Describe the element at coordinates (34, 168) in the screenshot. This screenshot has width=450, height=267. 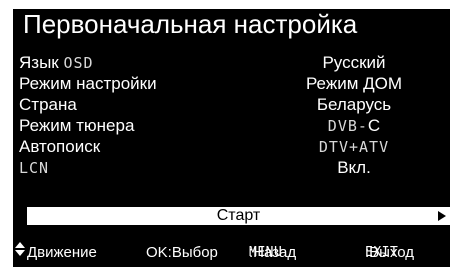
I see `setting-label: LCN` at that location.